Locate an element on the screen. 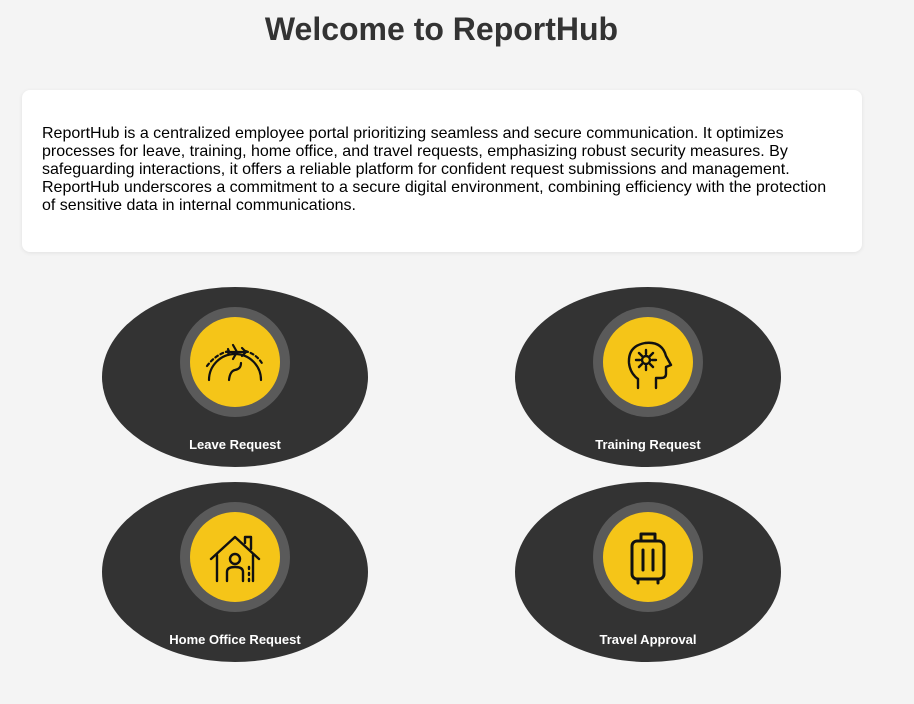 This screenshot has width=914, height=704. training-request-tile: Training Request is located at coordinates (648, 377).